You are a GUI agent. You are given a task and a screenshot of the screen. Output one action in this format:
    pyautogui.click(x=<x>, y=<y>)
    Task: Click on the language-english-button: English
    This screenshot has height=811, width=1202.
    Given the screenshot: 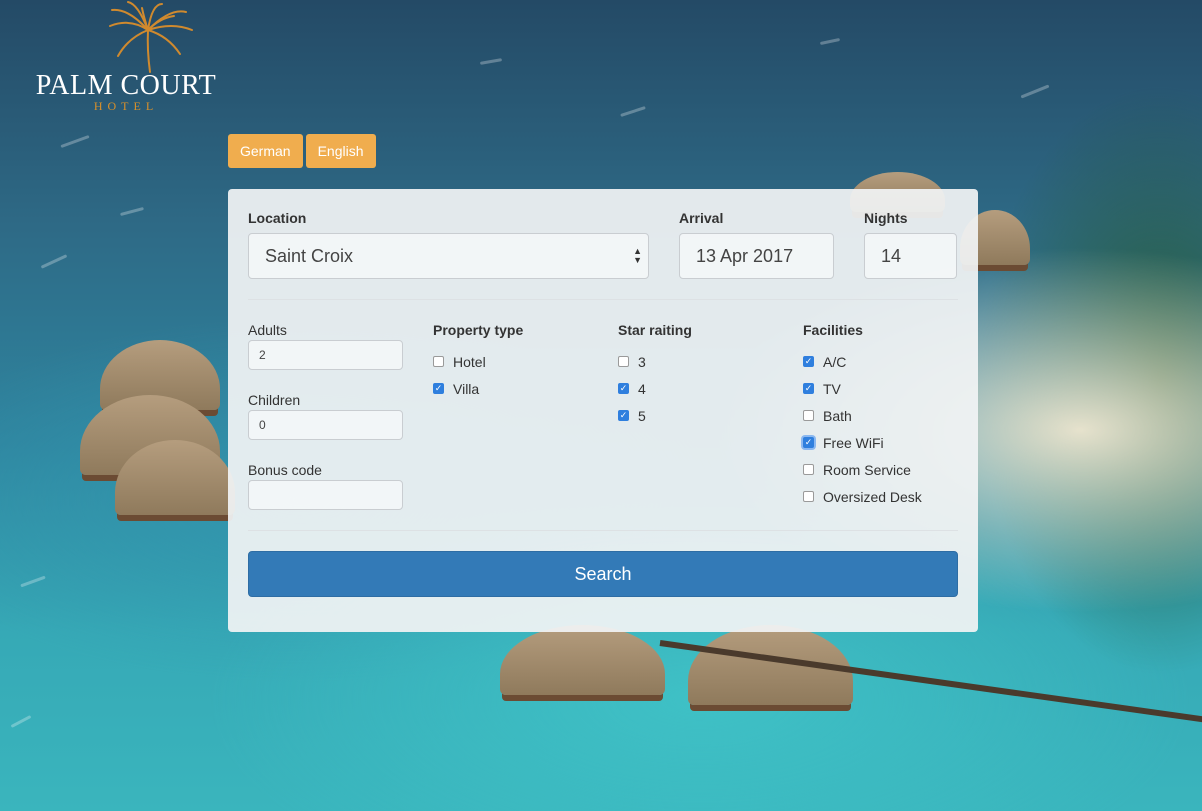 What is the action you would take?
    pyautogui.click(x=340, y=151)
    